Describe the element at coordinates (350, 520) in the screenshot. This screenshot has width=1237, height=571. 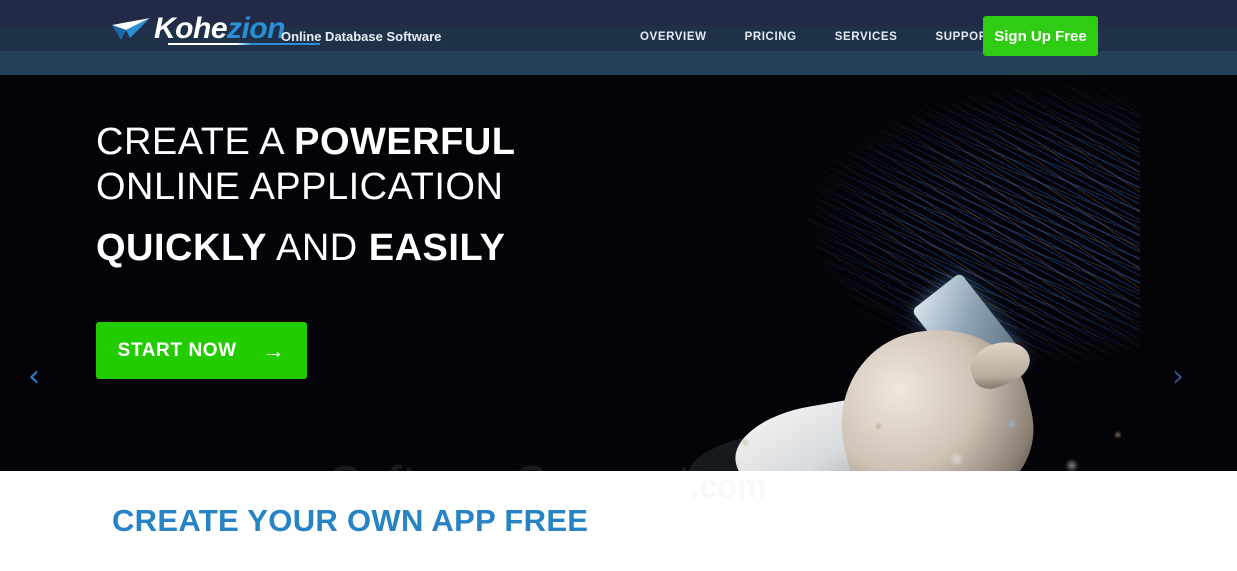
I see `section-title-create-your-own-app-free: CREATE YOUR OWN APP FREE` at that location.